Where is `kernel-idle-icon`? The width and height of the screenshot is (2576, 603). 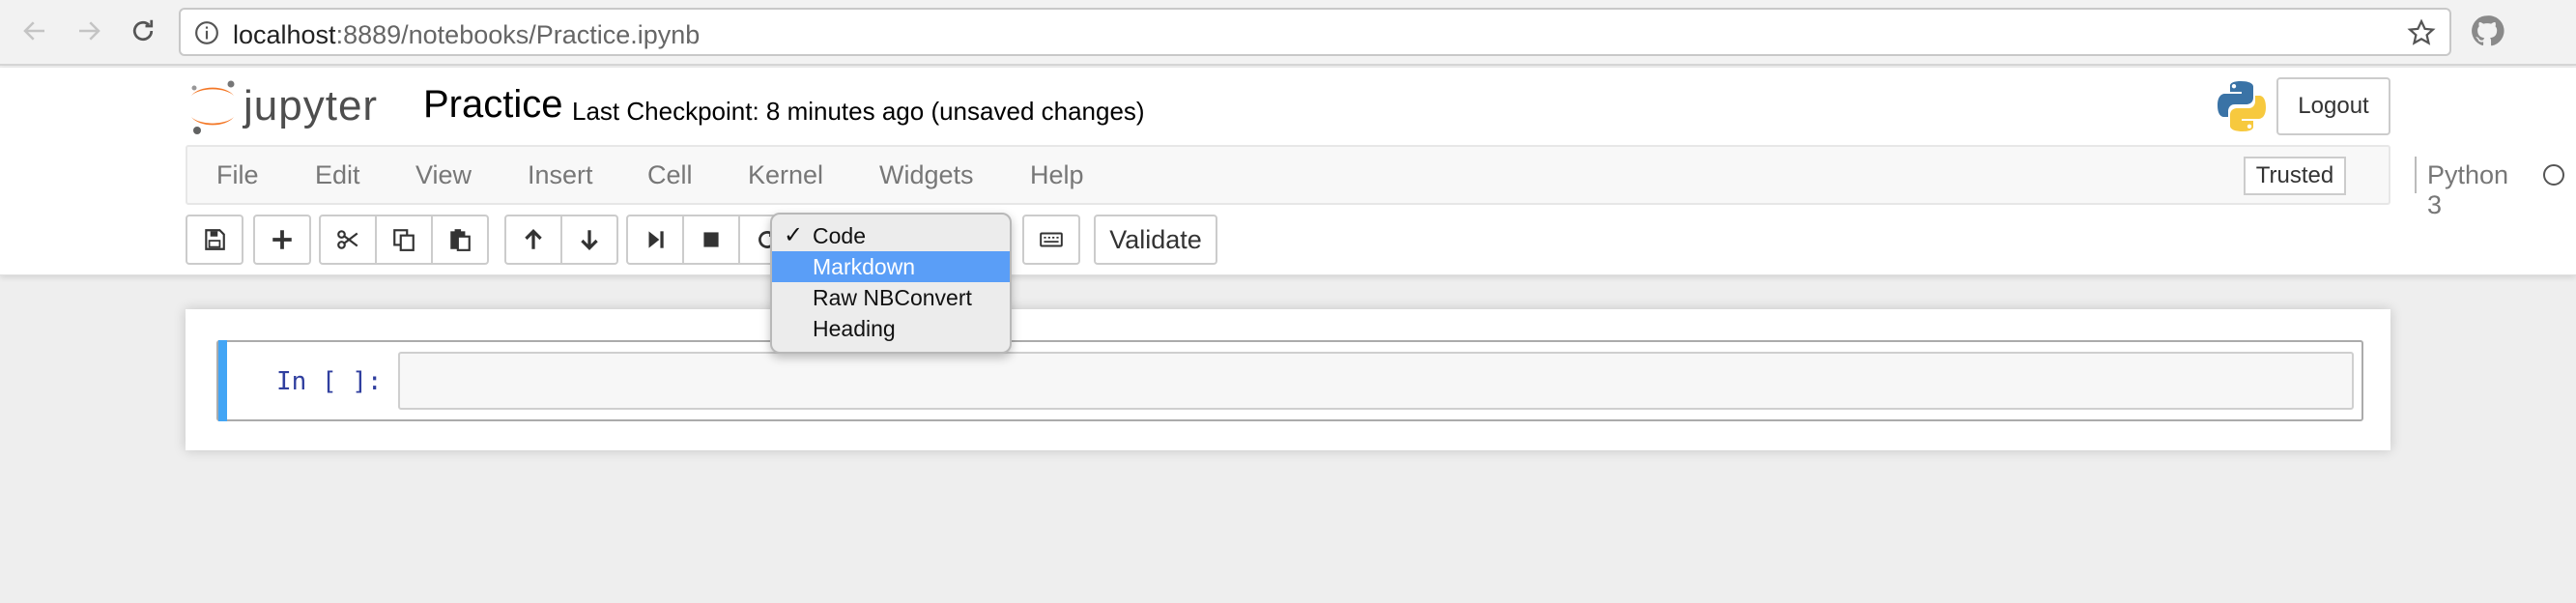 kernel-idle-icon is located at coordinates (2553, 175).